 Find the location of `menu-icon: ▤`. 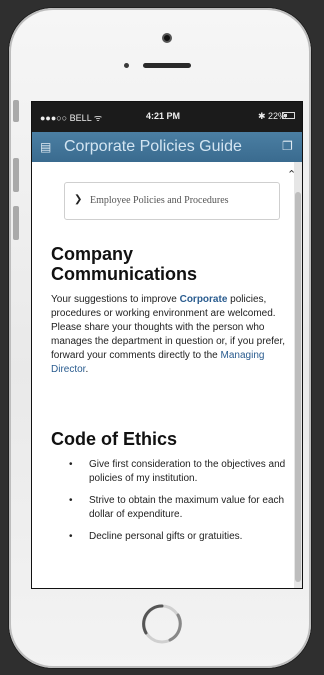

menu-icon: ▤ is located at coordinates (45, 147).